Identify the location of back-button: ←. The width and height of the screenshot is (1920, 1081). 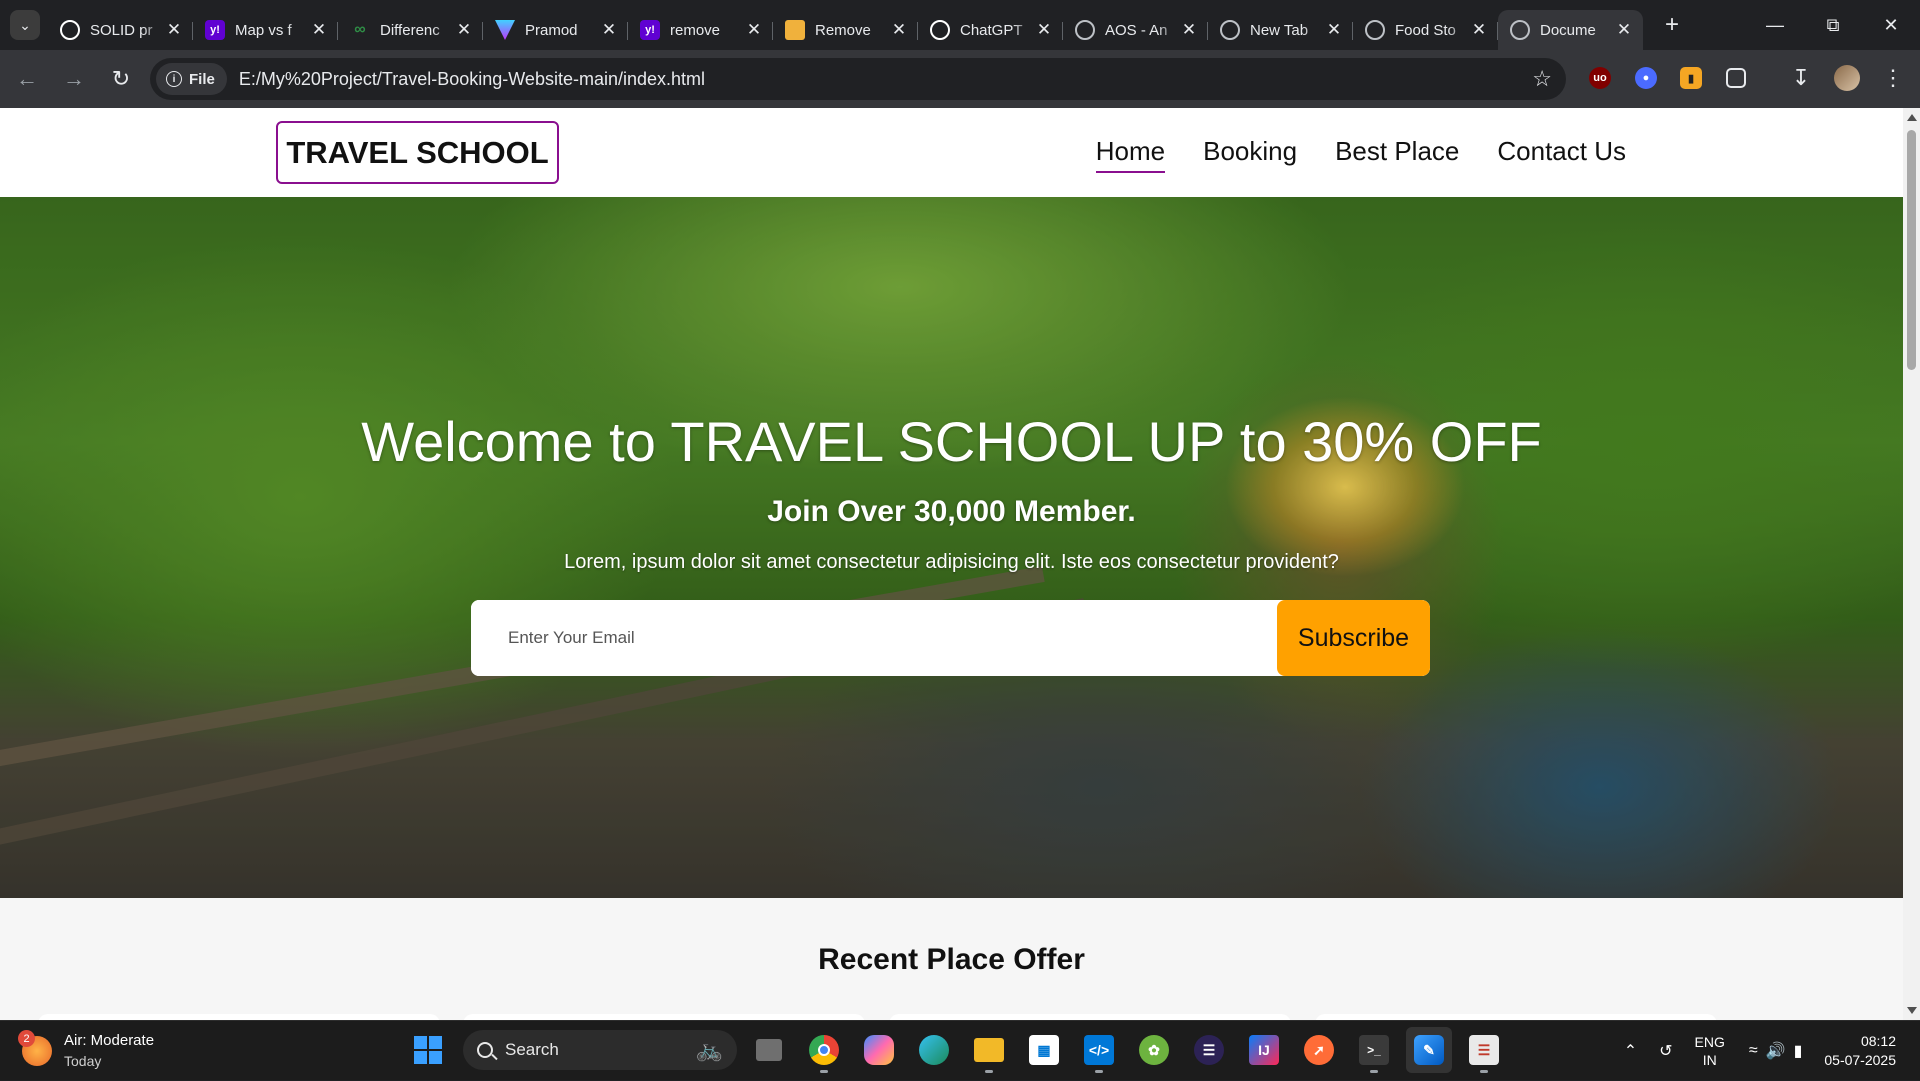
(27, 79).